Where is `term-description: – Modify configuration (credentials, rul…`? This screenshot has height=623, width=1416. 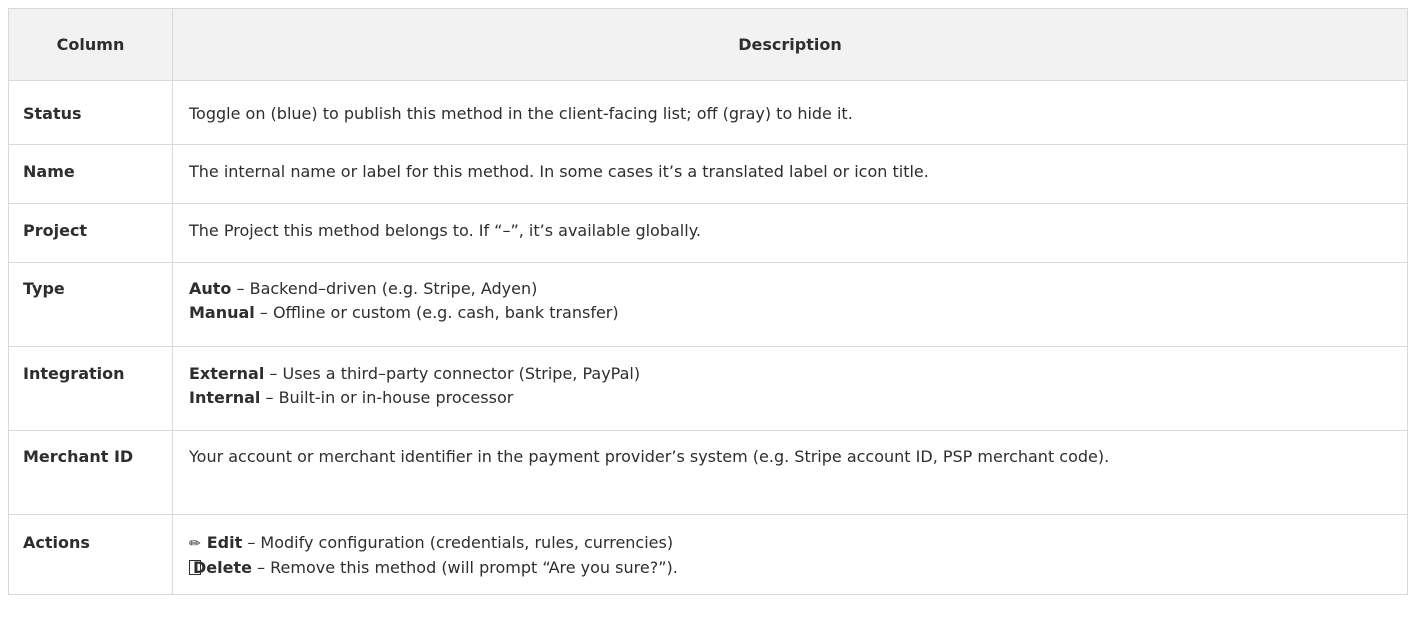
term-description: – Modify configuration (credentials, rul… is located at coordinates (458, 542).